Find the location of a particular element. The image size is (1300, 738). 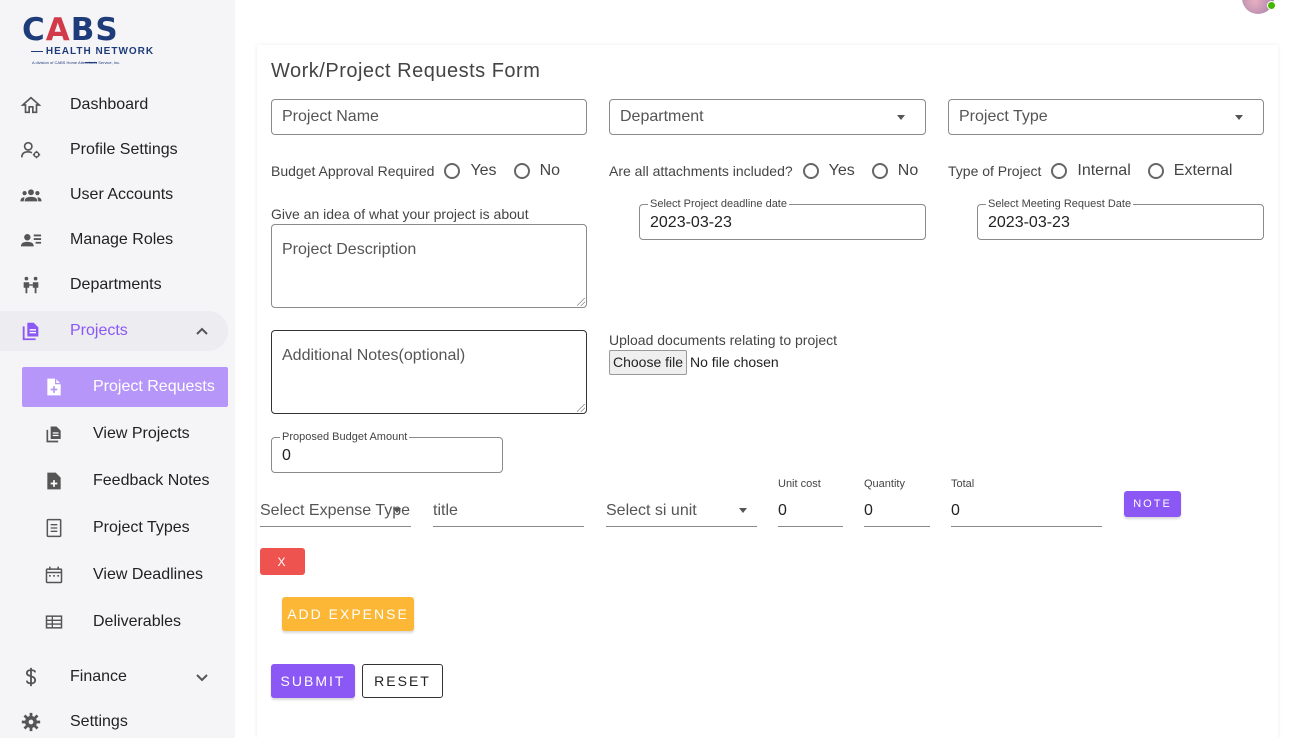

note-button: NOTE is located at coordinates (1152, 504).